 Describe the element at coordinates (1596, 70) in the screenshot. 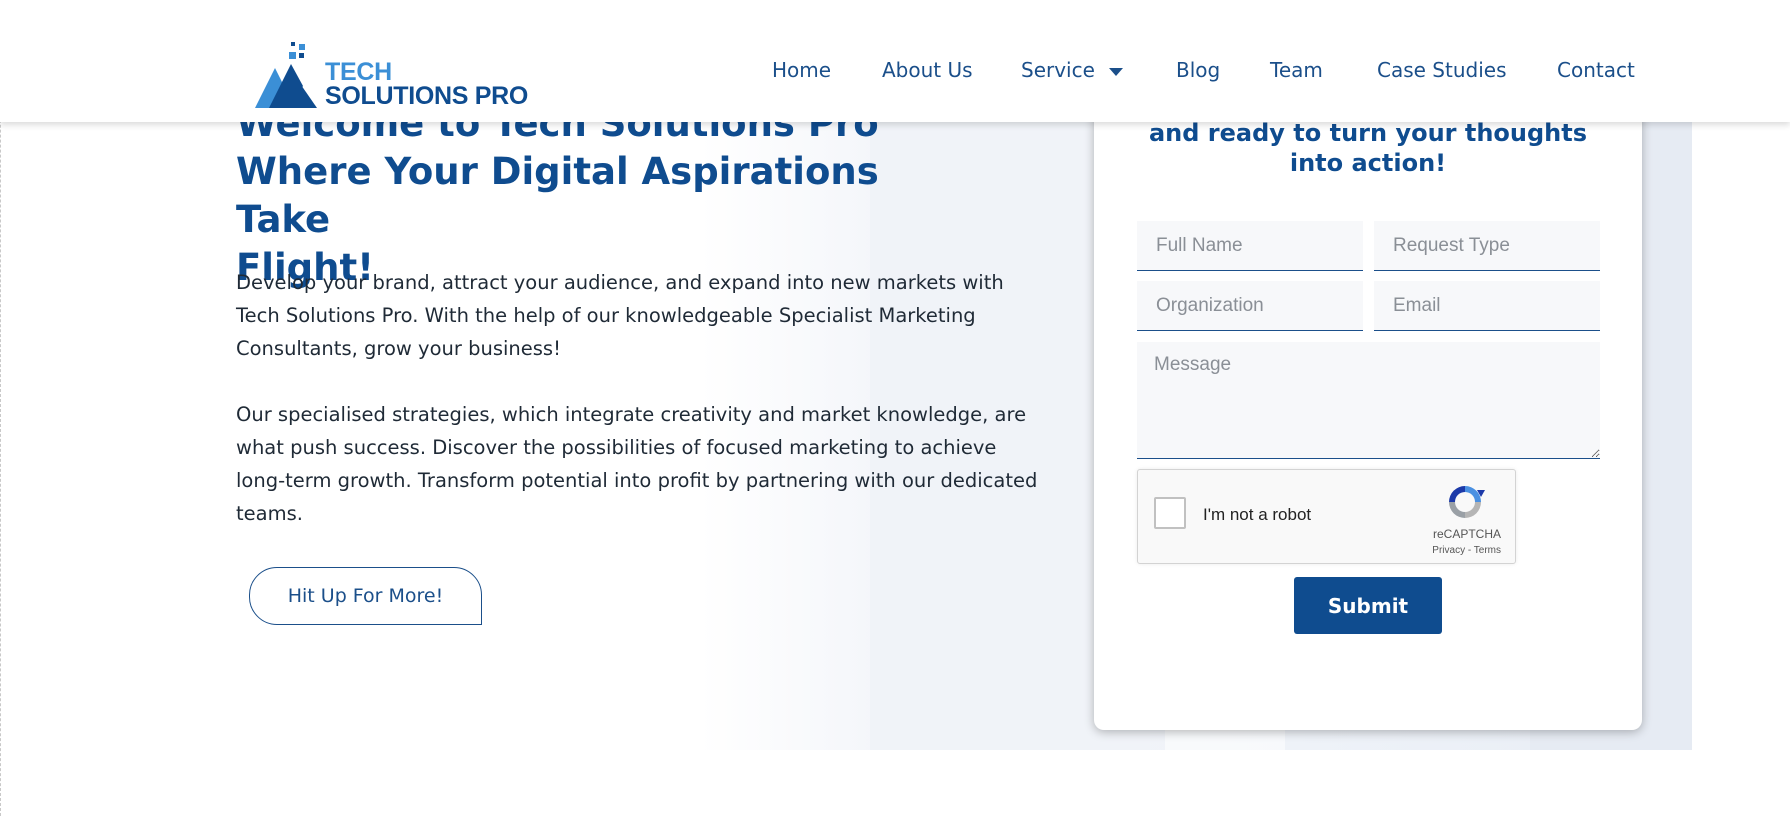

I see `nav-item-contact: Contact` at that location.